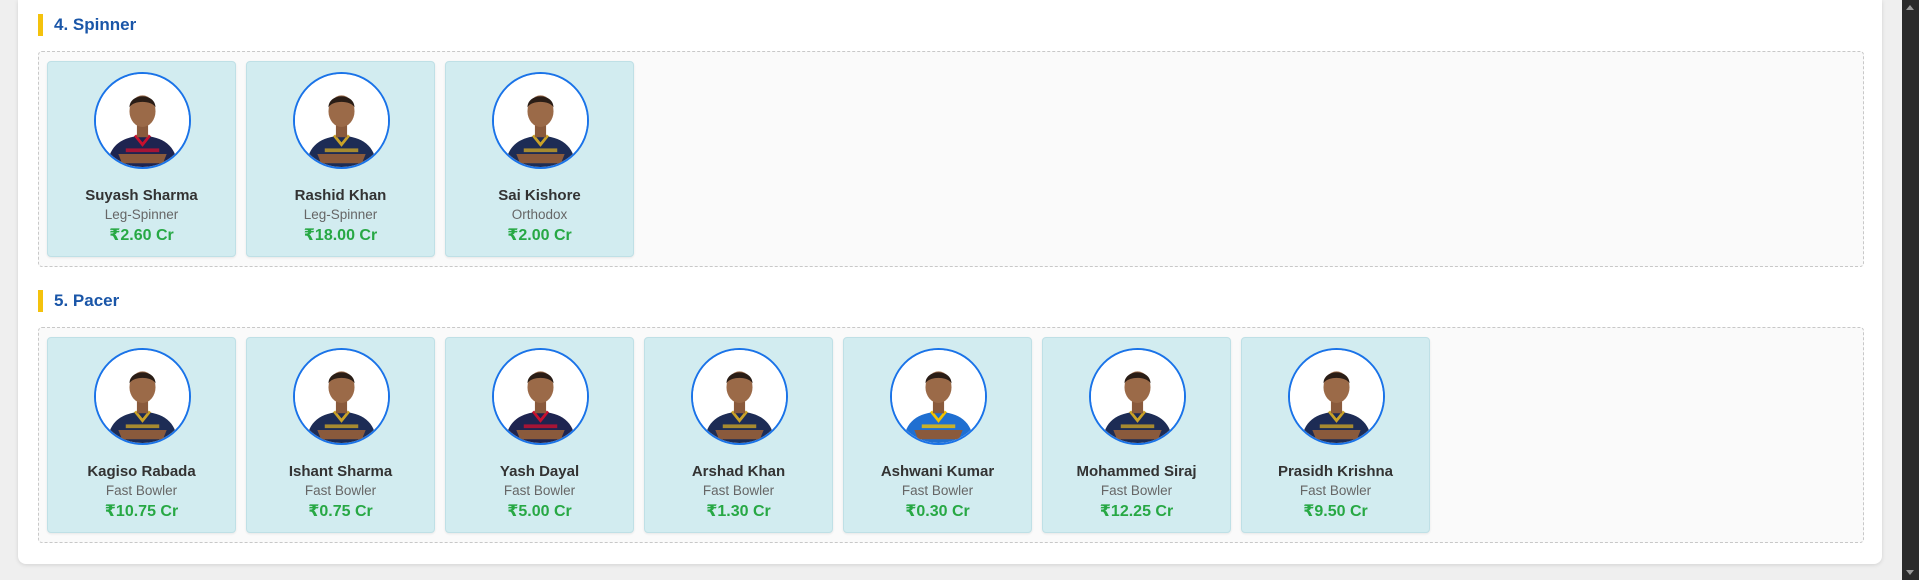  What do you see at coordinates (539, 214) in the screenshot?
I see `player-role: Orthodox` at bounding box center [539, 214].